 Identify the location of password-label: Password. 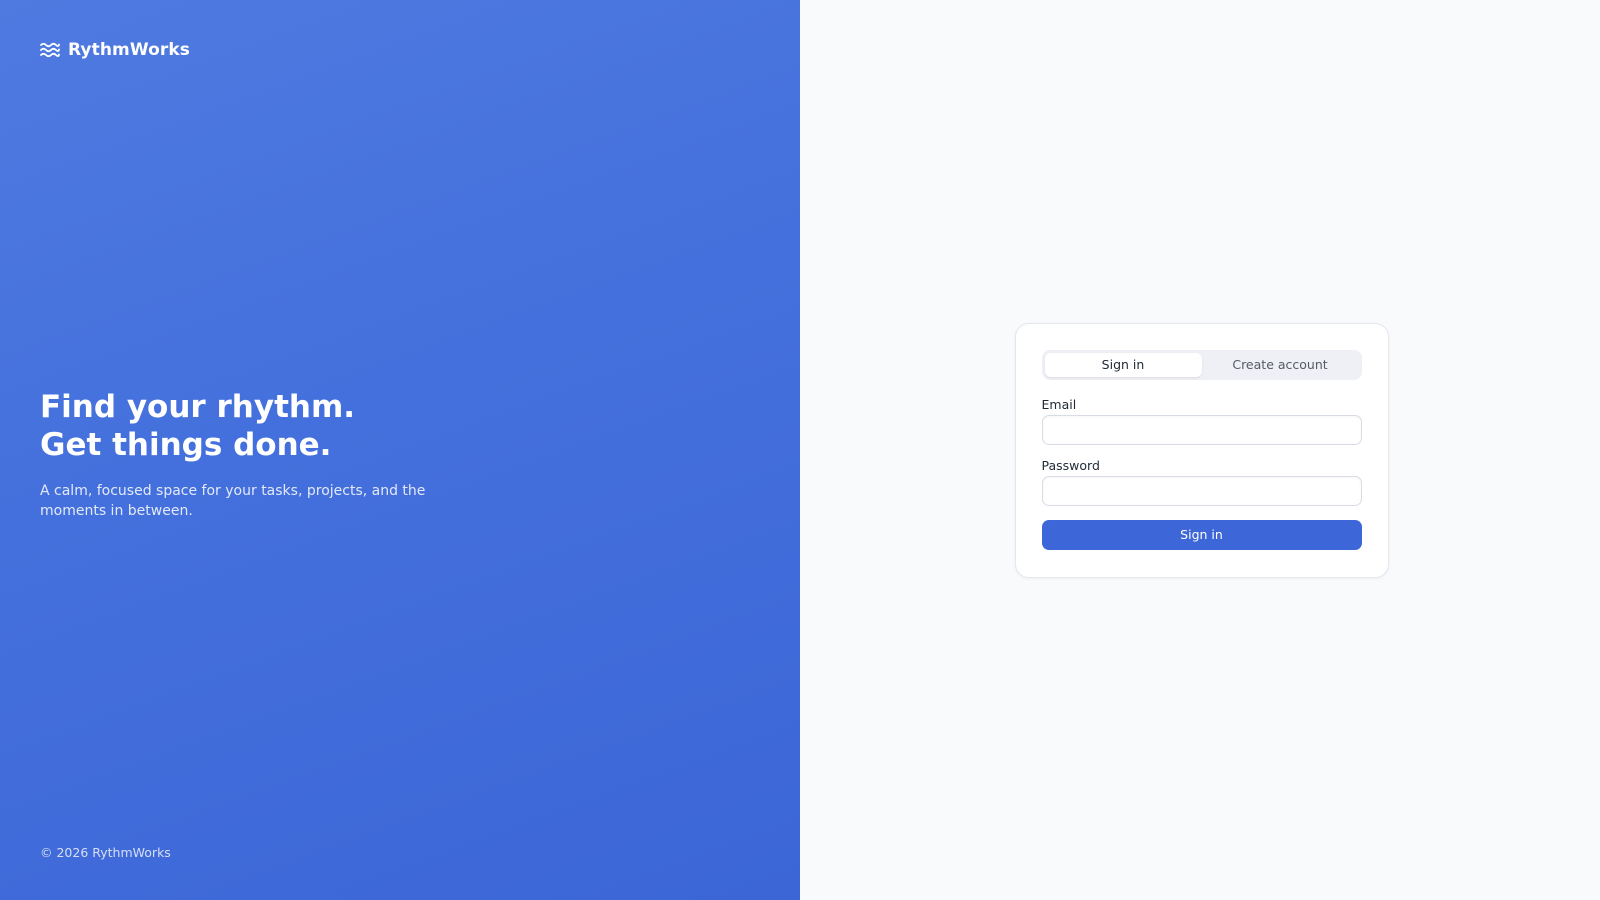
(1070, 465).